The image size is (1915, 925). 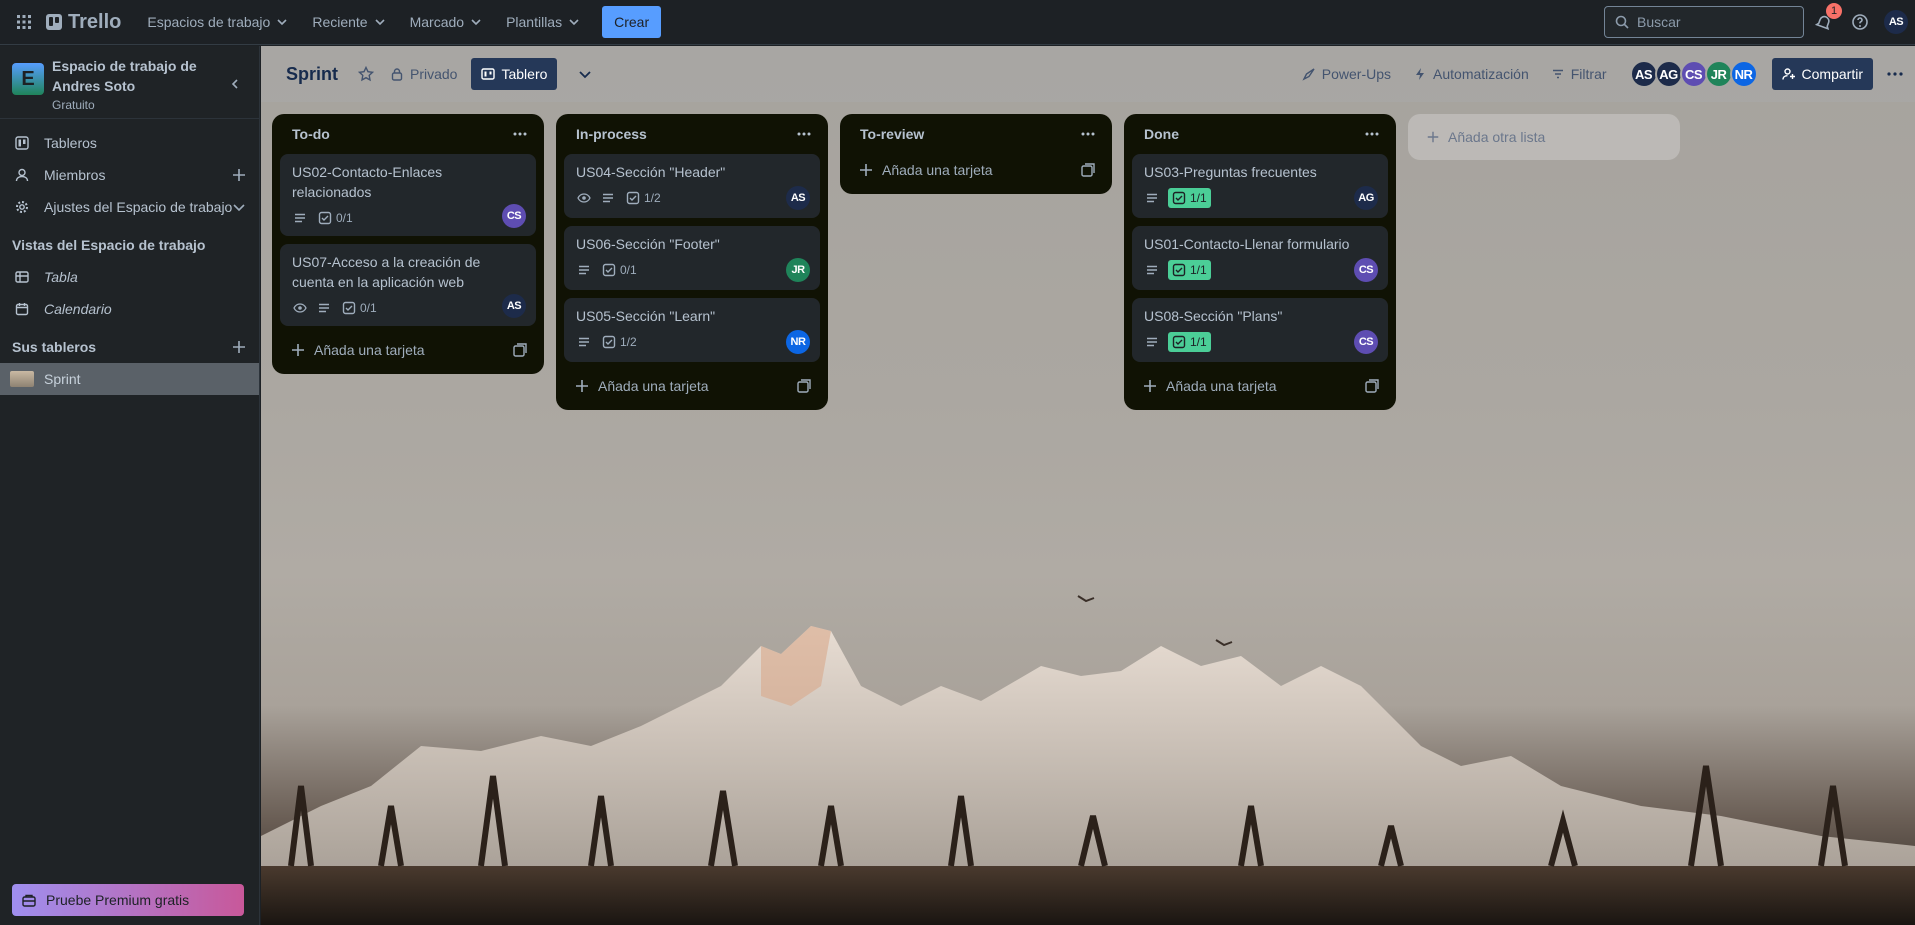 What do you see at coordinates (1308, 74) in the screenshot?
I see `rocket-icon` at bounding box center [1308, 74].